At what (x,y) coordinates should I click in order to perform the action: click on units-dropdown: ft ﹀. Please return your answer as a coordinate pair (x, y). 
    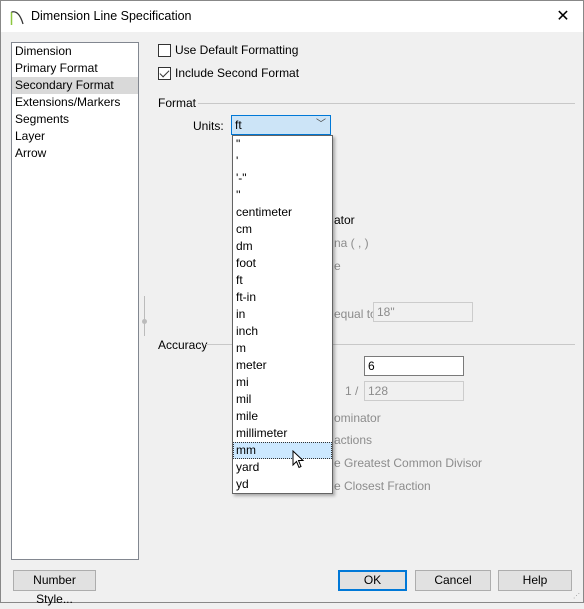
    Looking at the image, I should click on (281, 125).